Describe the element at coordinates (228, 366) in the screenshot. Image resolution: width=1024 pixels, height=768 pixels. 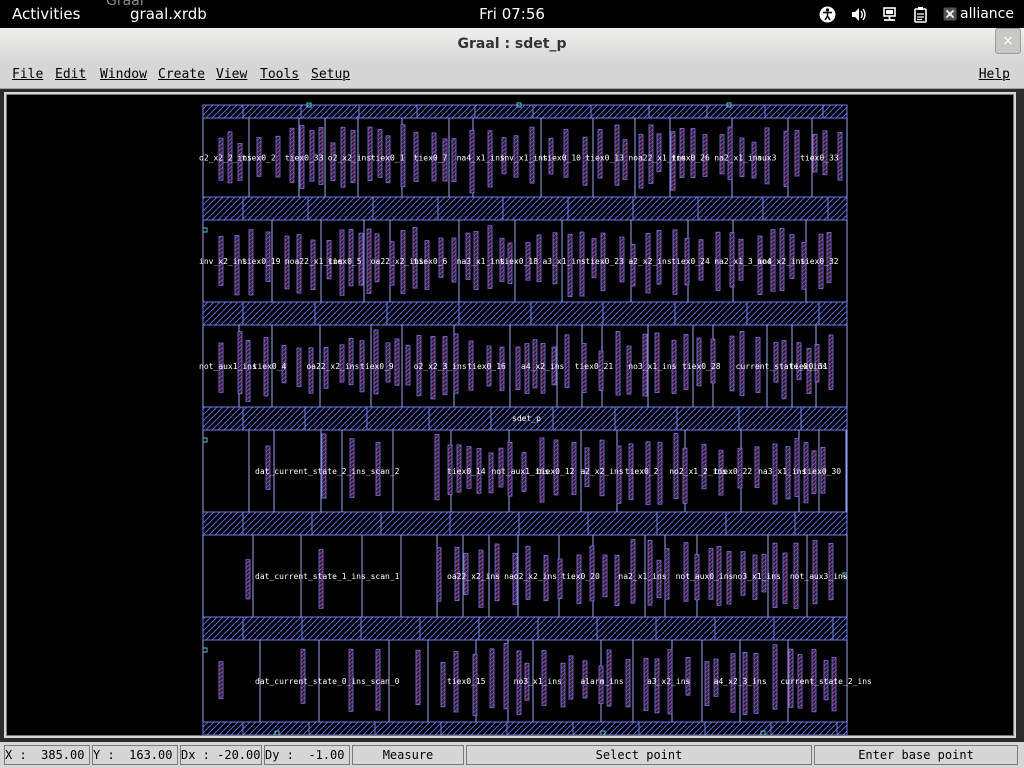
I see `cell-instance-label: not_aux1_ins` at that location.